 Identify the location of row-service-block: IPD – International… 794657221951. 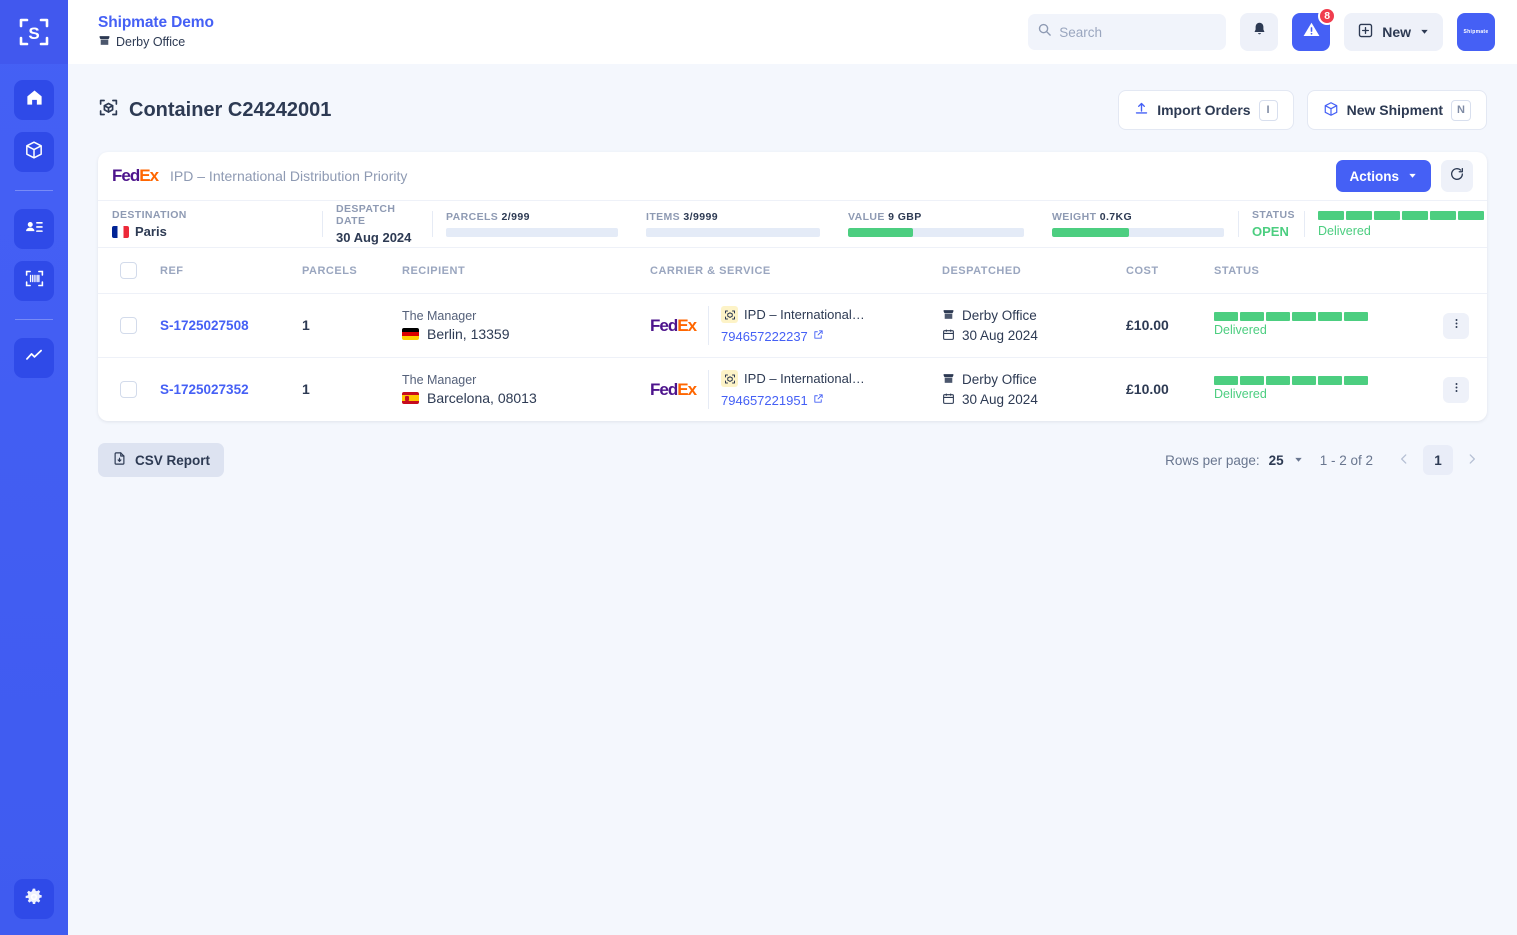
(793, 389).